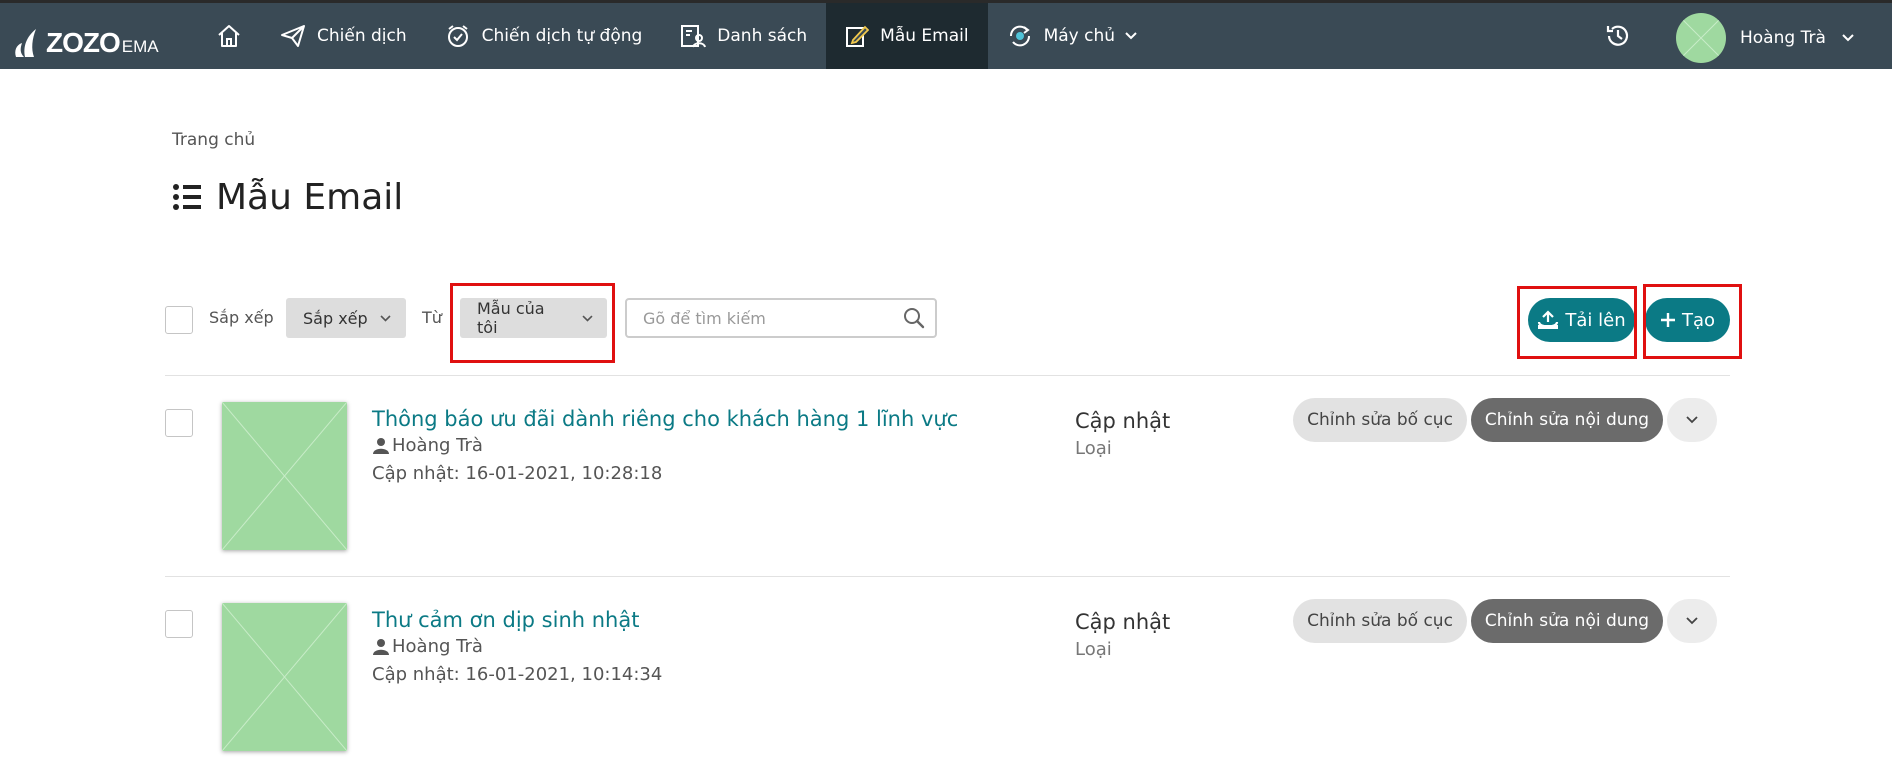 Image resolution: width=1892 pixels, height=776 pixels. Describe the element at coordinates (562, 36) in the screenshot. I see `nav-automation-label: Chiến dịch tự động` at that location.